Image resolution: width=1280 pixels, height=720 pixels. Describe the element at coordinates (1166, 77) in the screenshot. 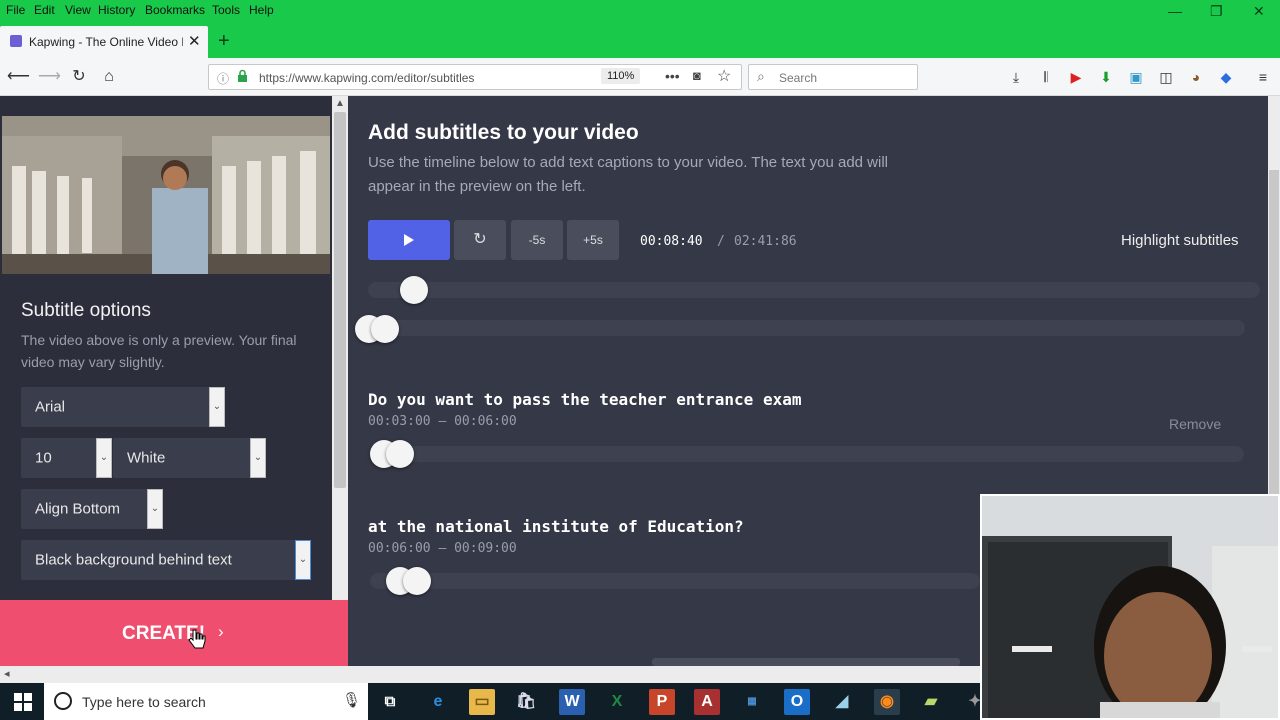

I see `sidebar-icon: ◫` at that location.